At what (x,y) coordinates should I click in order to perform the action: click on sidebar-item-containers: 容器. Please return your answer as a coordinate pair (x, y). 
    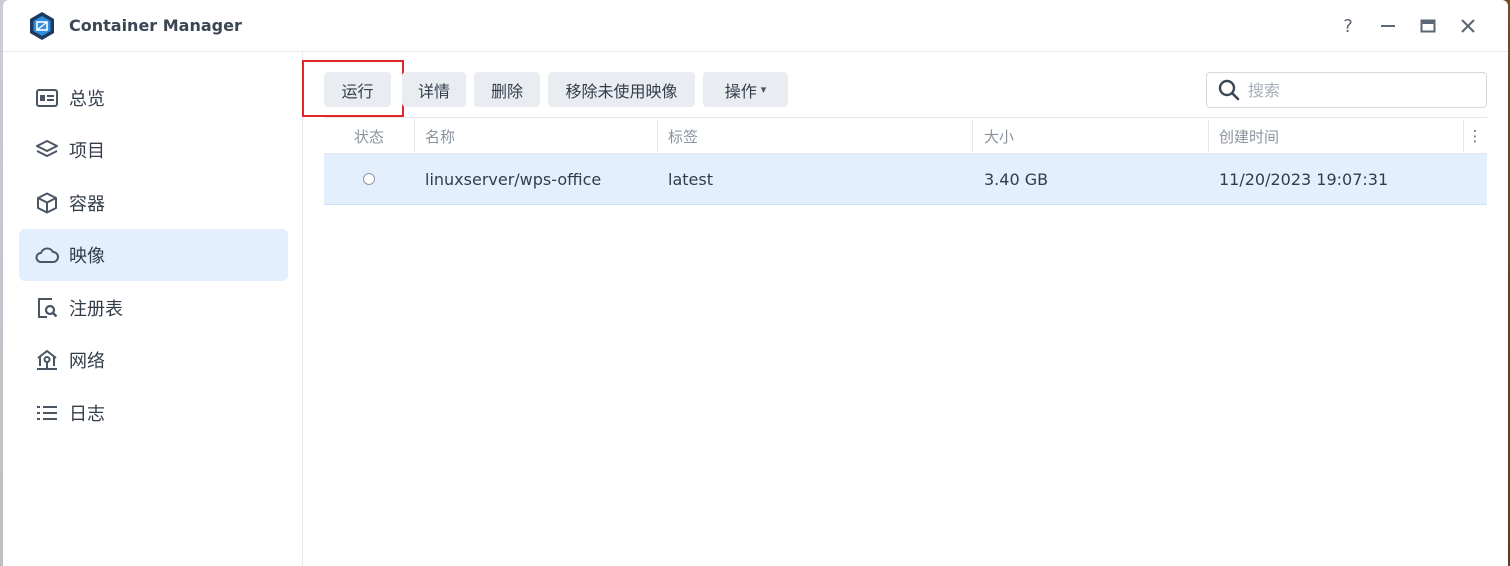
    Looking at the image, I should click on (153, 203).